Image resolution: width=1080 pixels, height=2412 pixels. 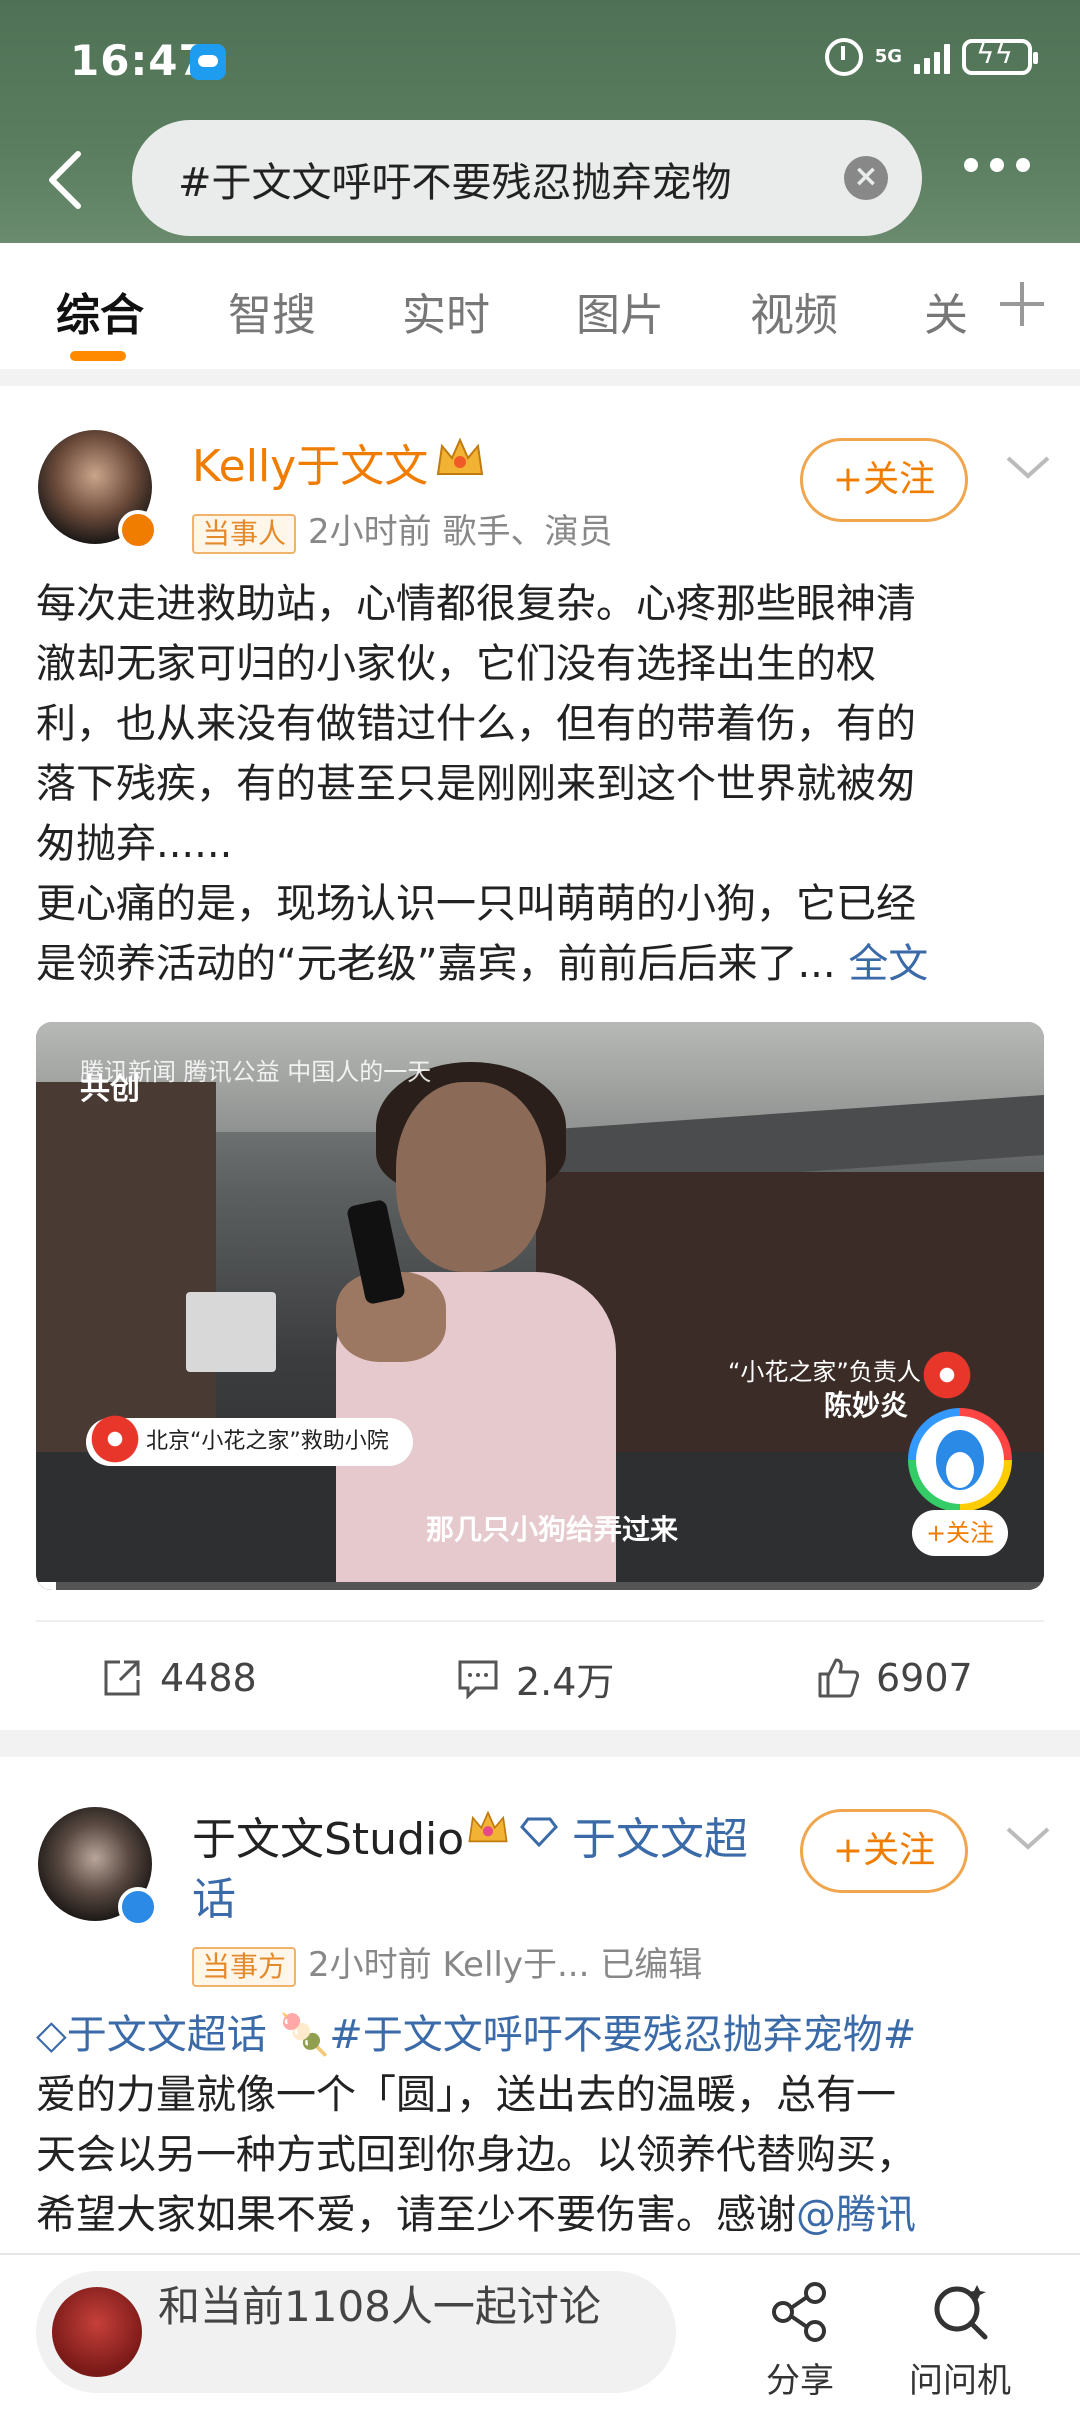 I want to click on discussion-text: 和当前1108人一起讨论, so click(x=379, y=2306).